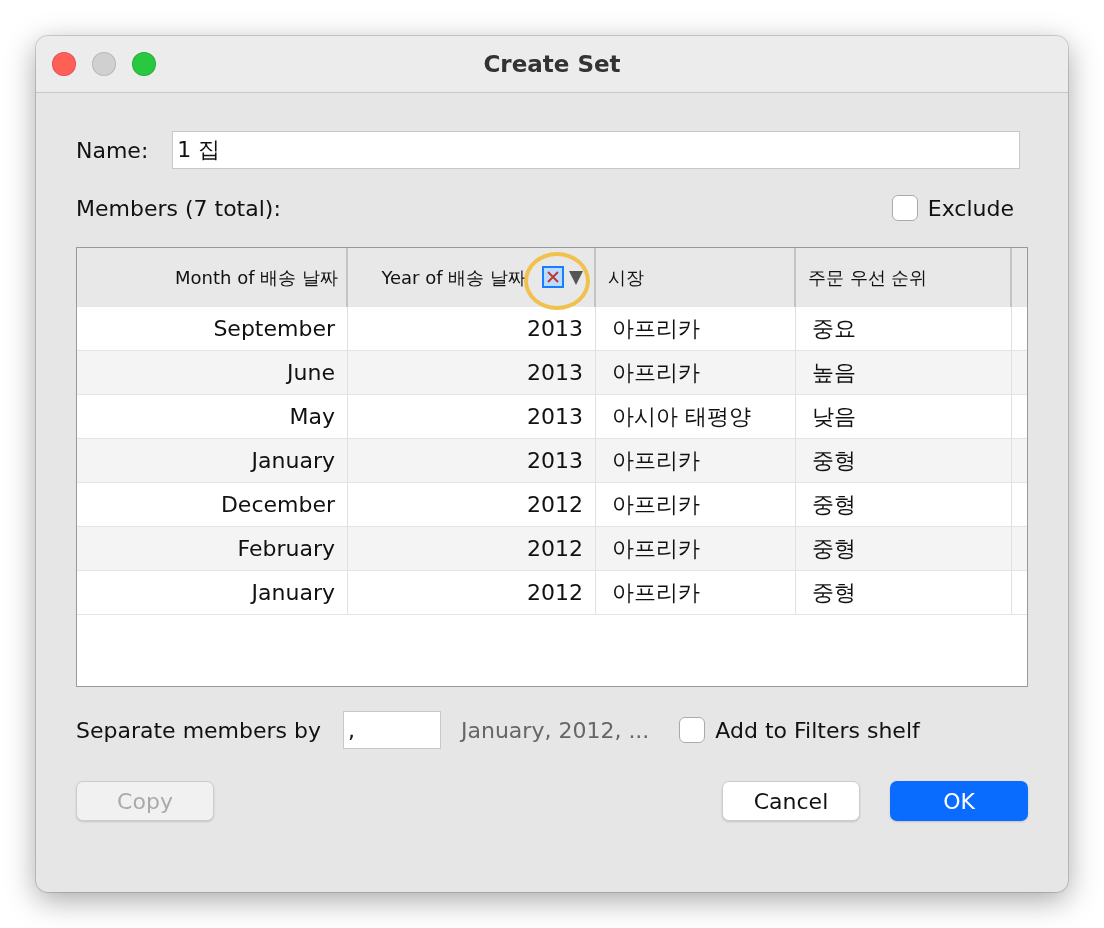 This screenshot has width=1104, height=928. What do you see at coordinates (552, 64) in the screenshot?
I see `window-title: Create Set` at bounding box center [552, 64].